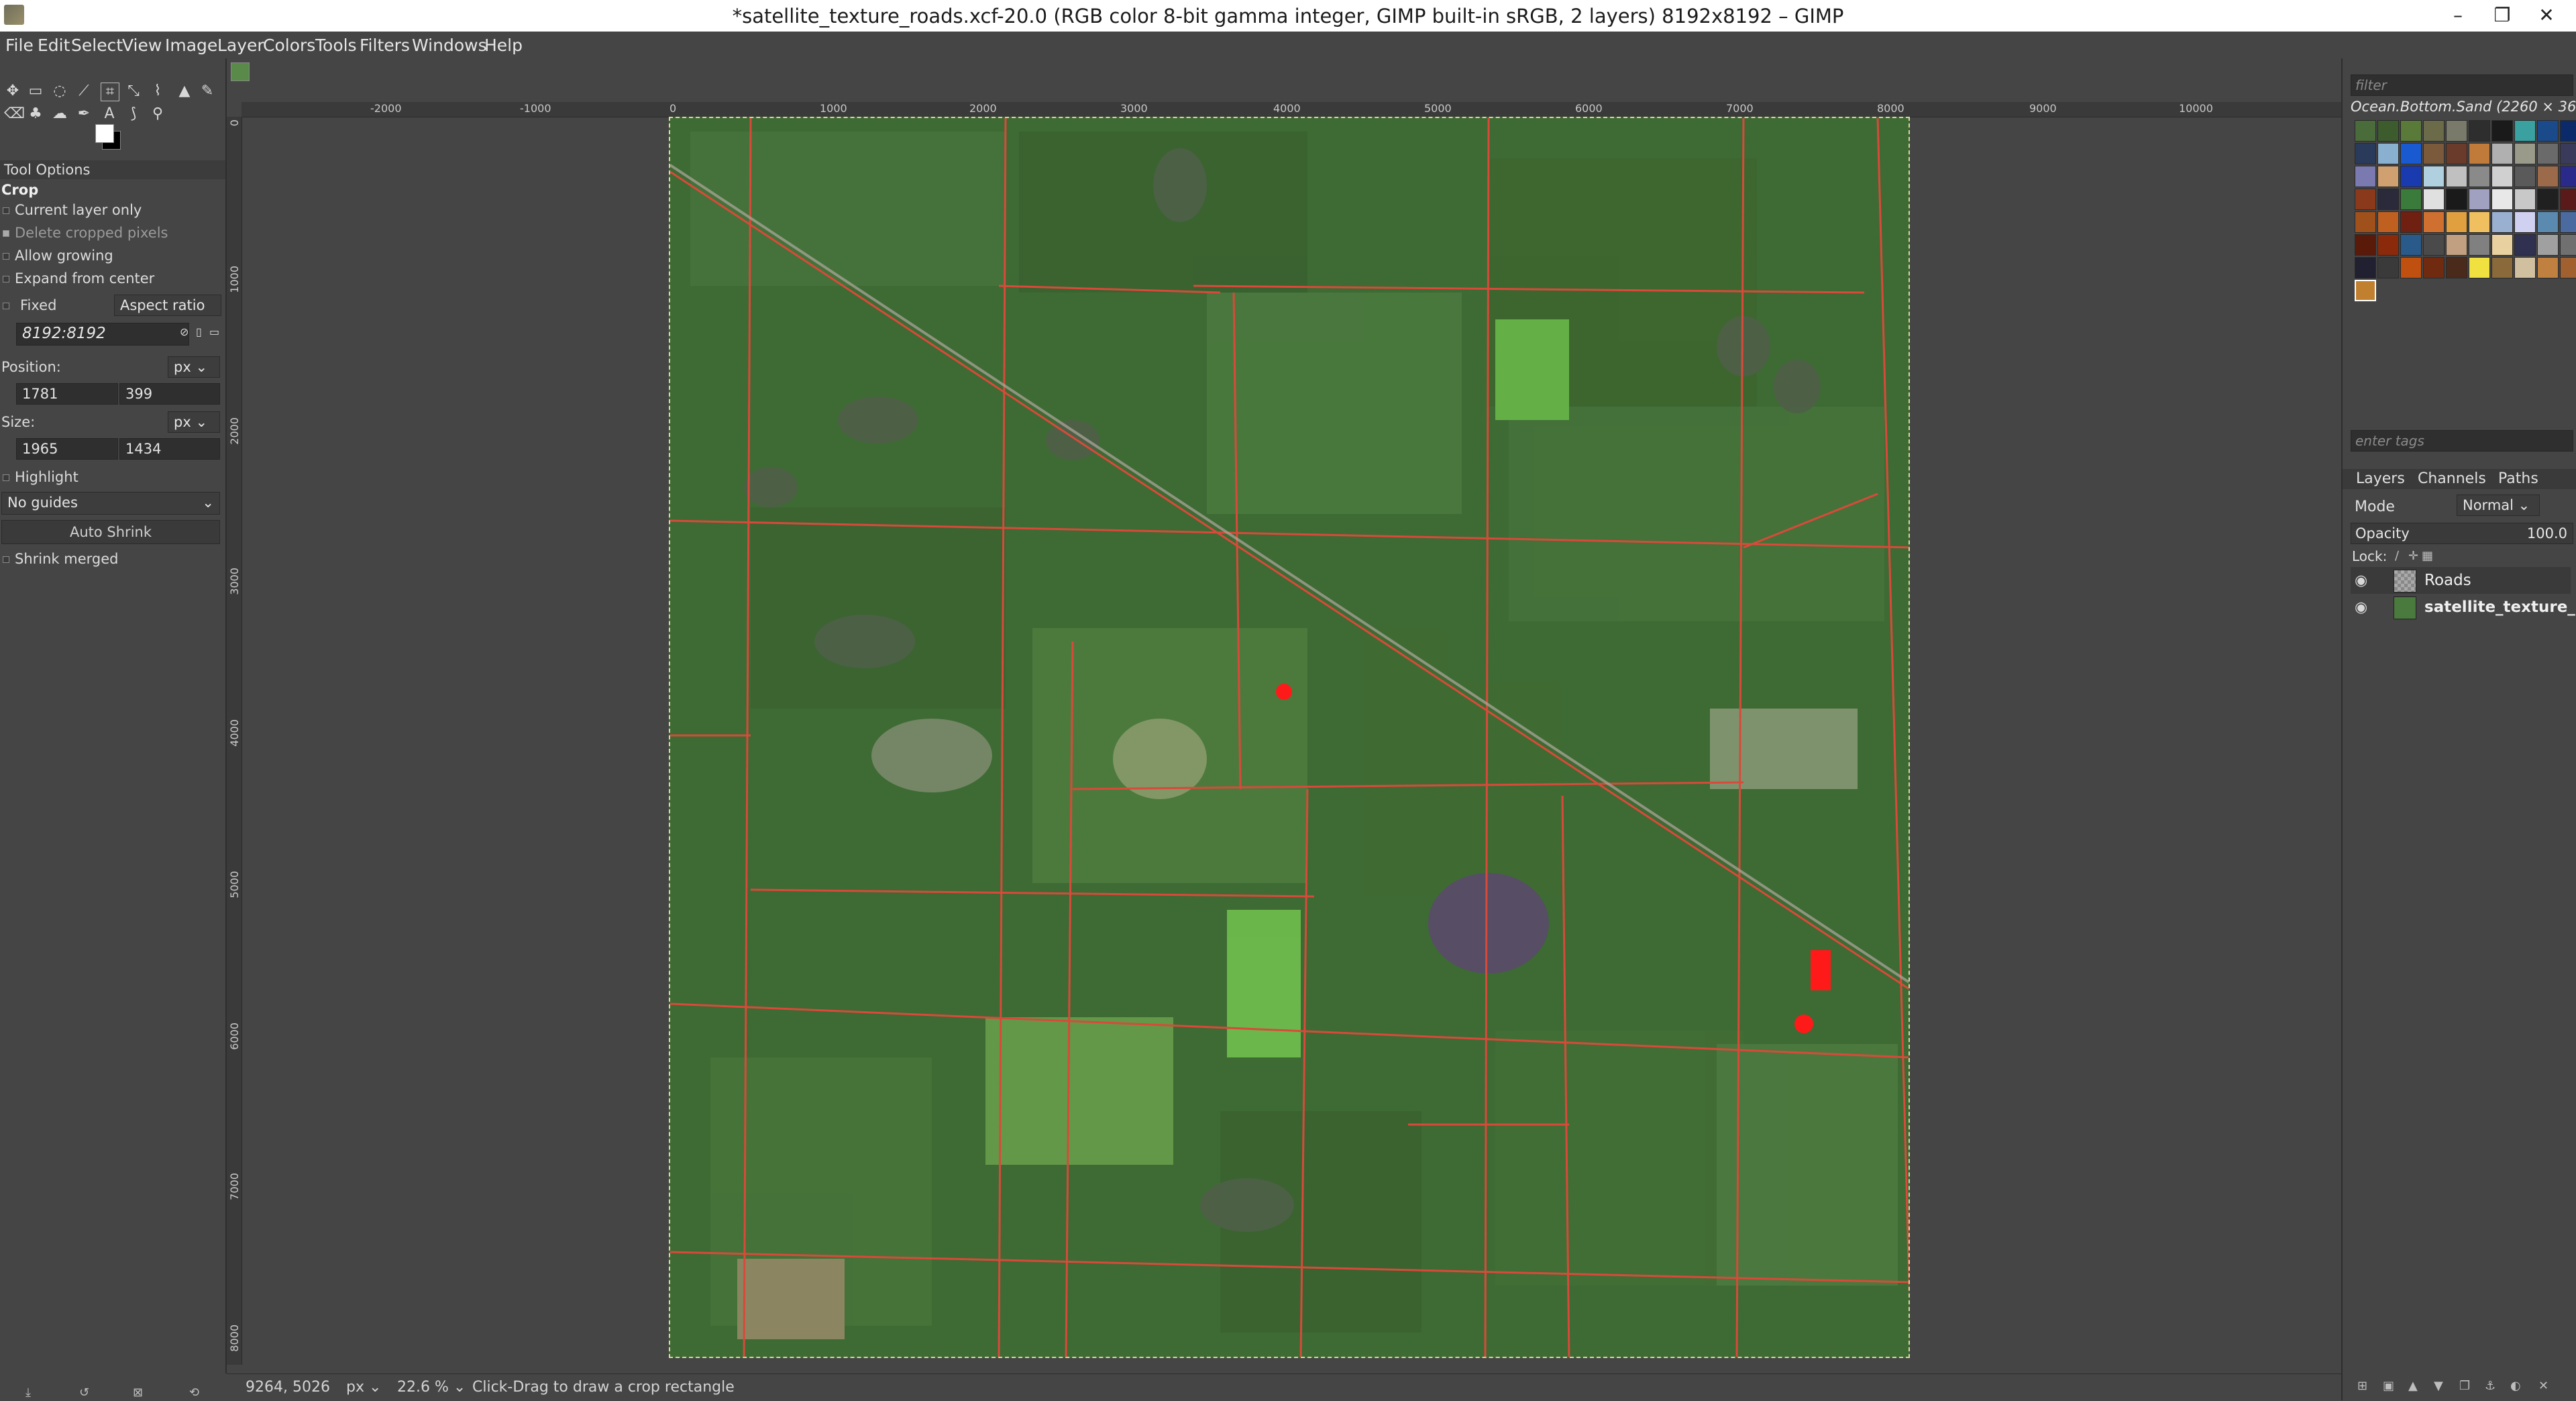 This screenshot has width=2576, height=1401. Describe the element at coordinates (84, 114) in the screenshot. I see `paths-icon: ✒` at that location.